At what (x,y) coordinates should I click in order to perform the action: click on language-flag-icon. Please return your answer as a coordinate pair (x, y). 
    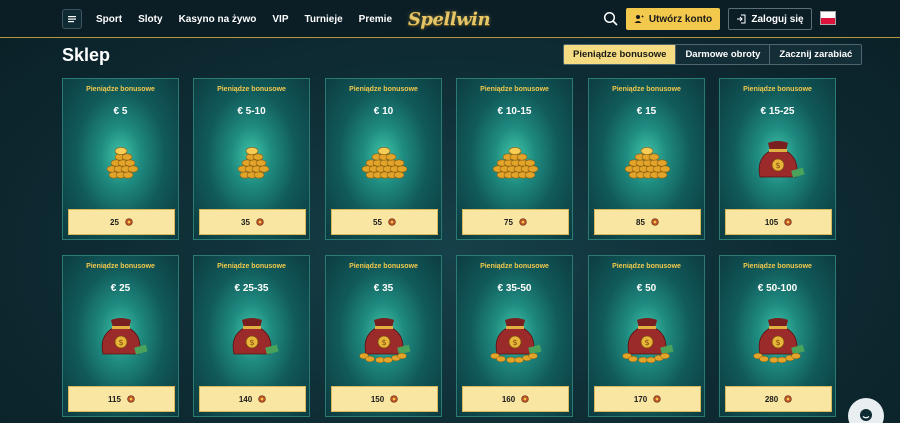
    Looking at the image, I should click on (828, 18).